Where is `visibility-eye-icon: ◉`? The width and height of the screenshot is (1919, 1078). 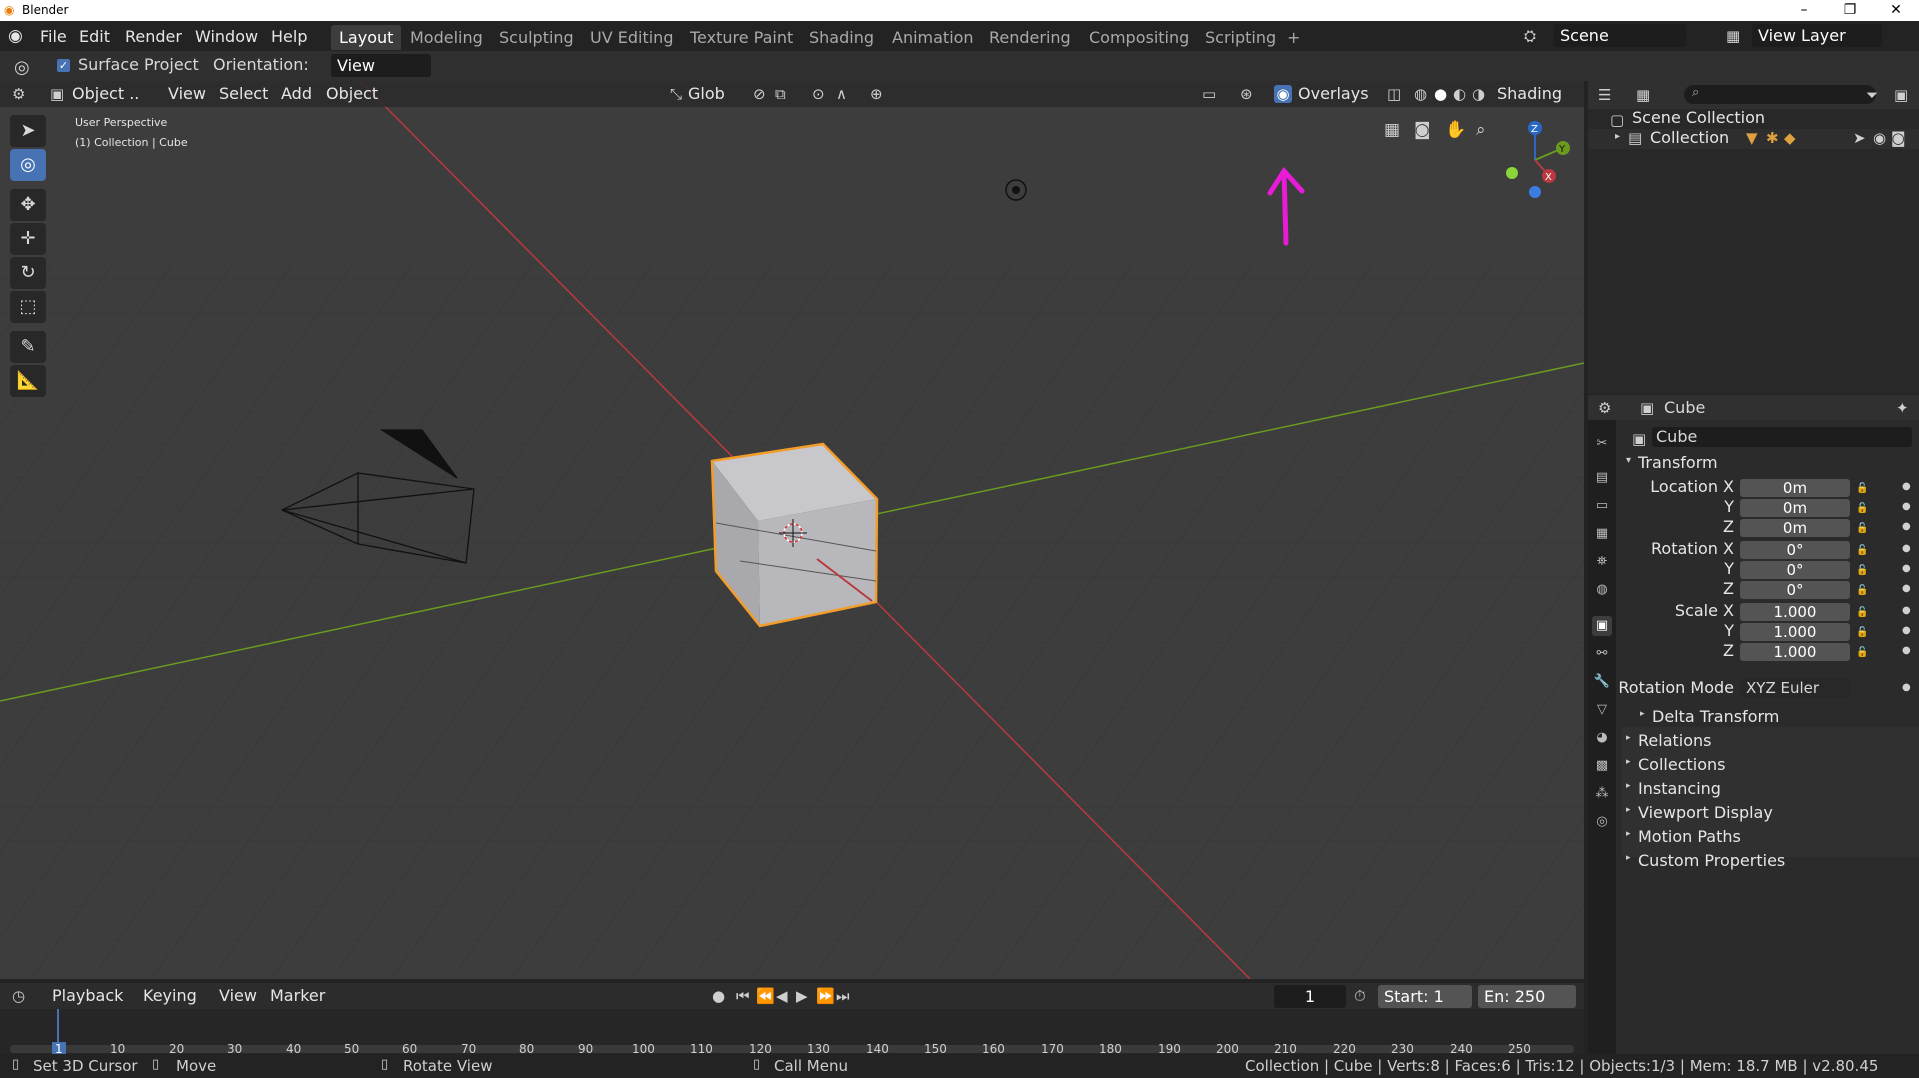
visibility-eye-icon: ◉ is located at coordinates (1879, 138).